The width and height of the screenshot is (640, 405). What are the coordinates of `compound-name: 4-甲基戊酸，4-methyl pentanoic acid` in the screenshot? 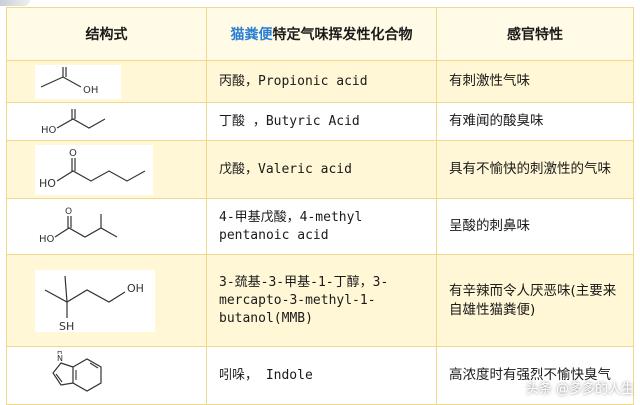 It's located at (321, 226).